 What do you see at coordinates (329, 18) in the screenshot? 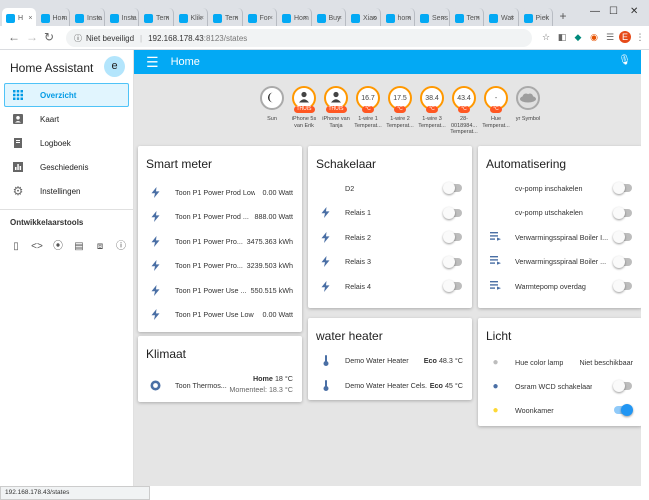
I see `tab-9: Buy ×` at bounding box center [329, 18].